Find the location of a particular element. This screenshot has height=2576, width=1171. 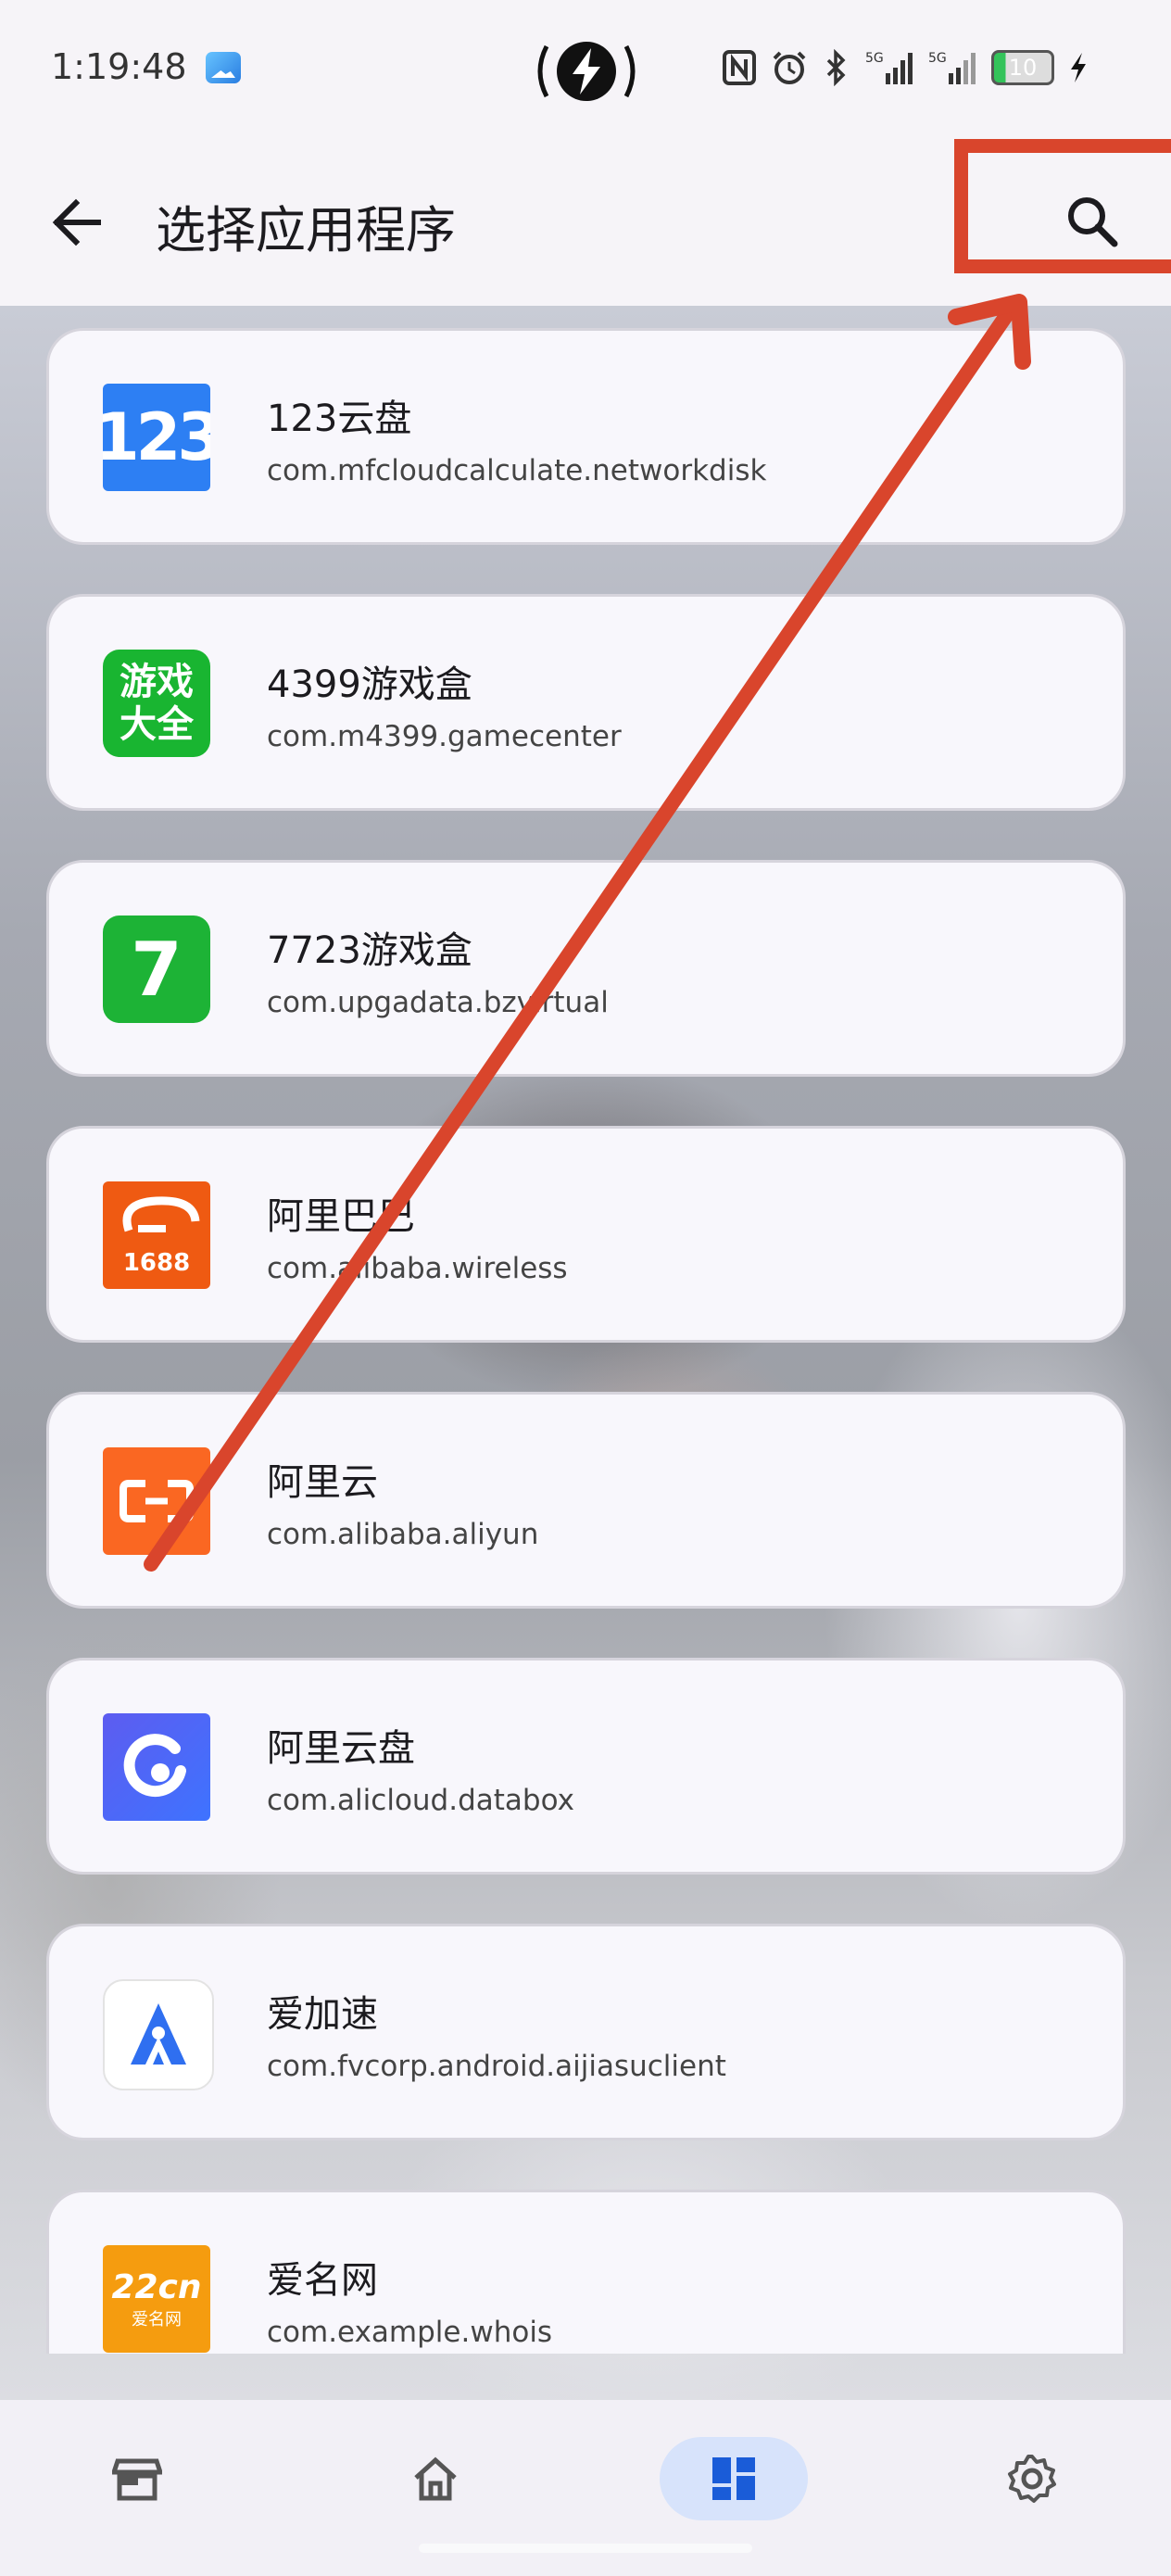

bottom-navigation is located at coordinates (585, 2488).